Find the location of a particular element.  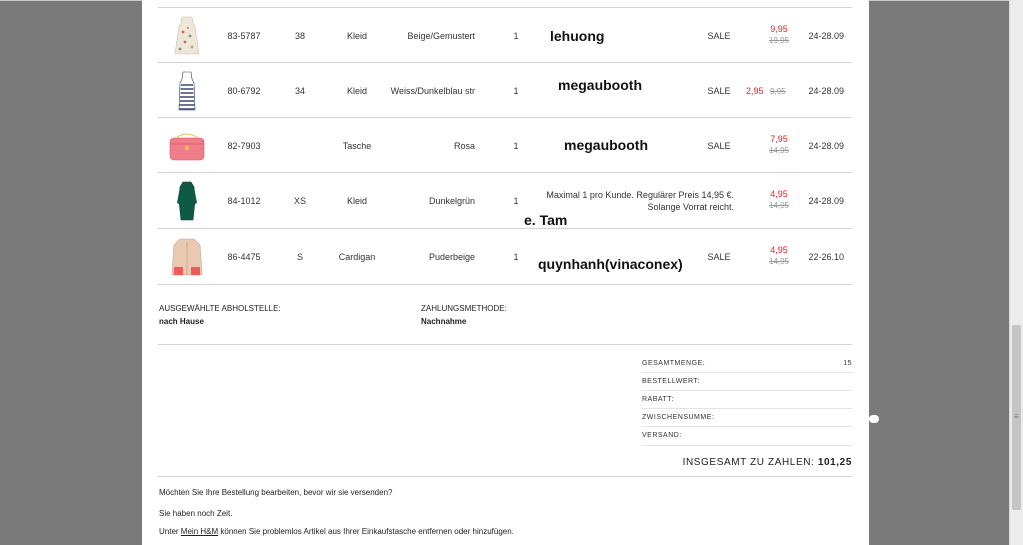

price-current: 2,95 is located at coordinates (755, 91).